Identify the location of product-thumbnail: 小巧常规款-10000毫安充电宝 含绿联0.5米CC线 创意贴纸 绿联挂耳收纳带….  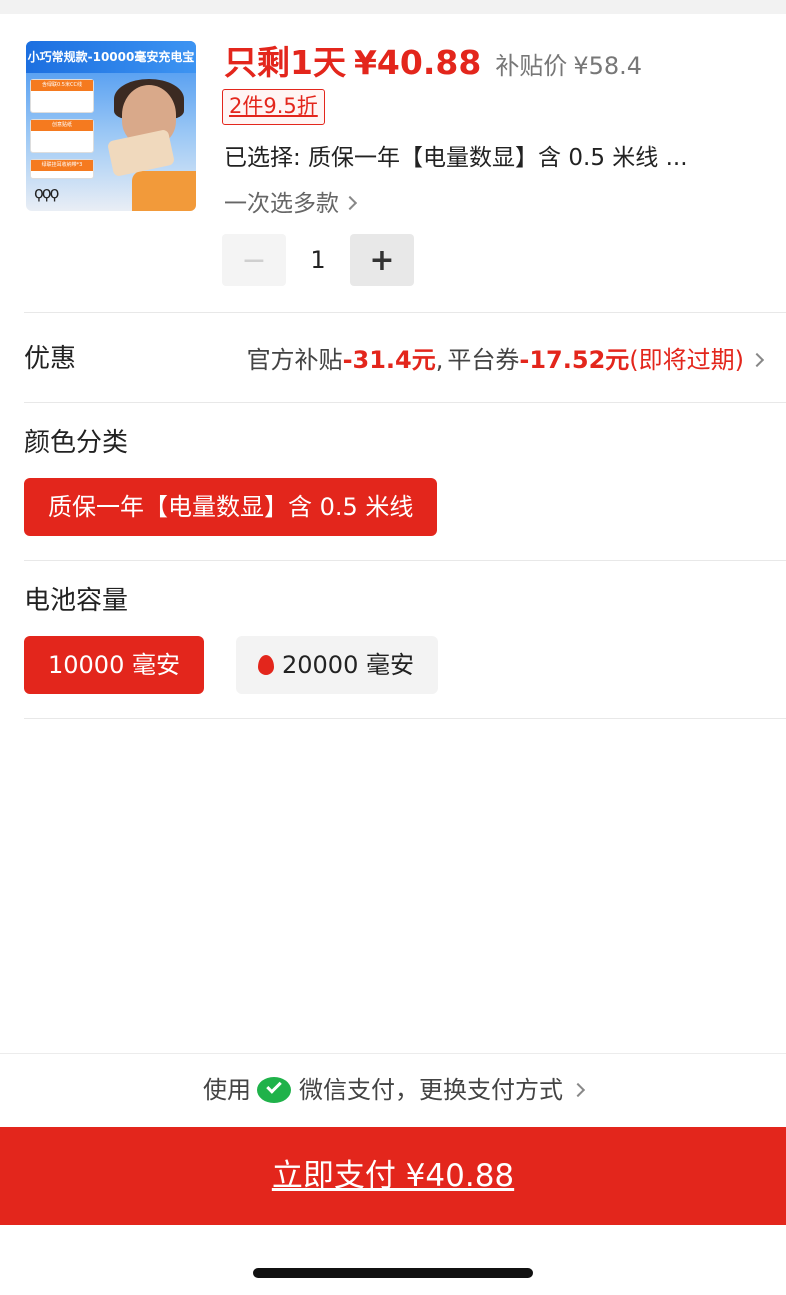
(111, 126).